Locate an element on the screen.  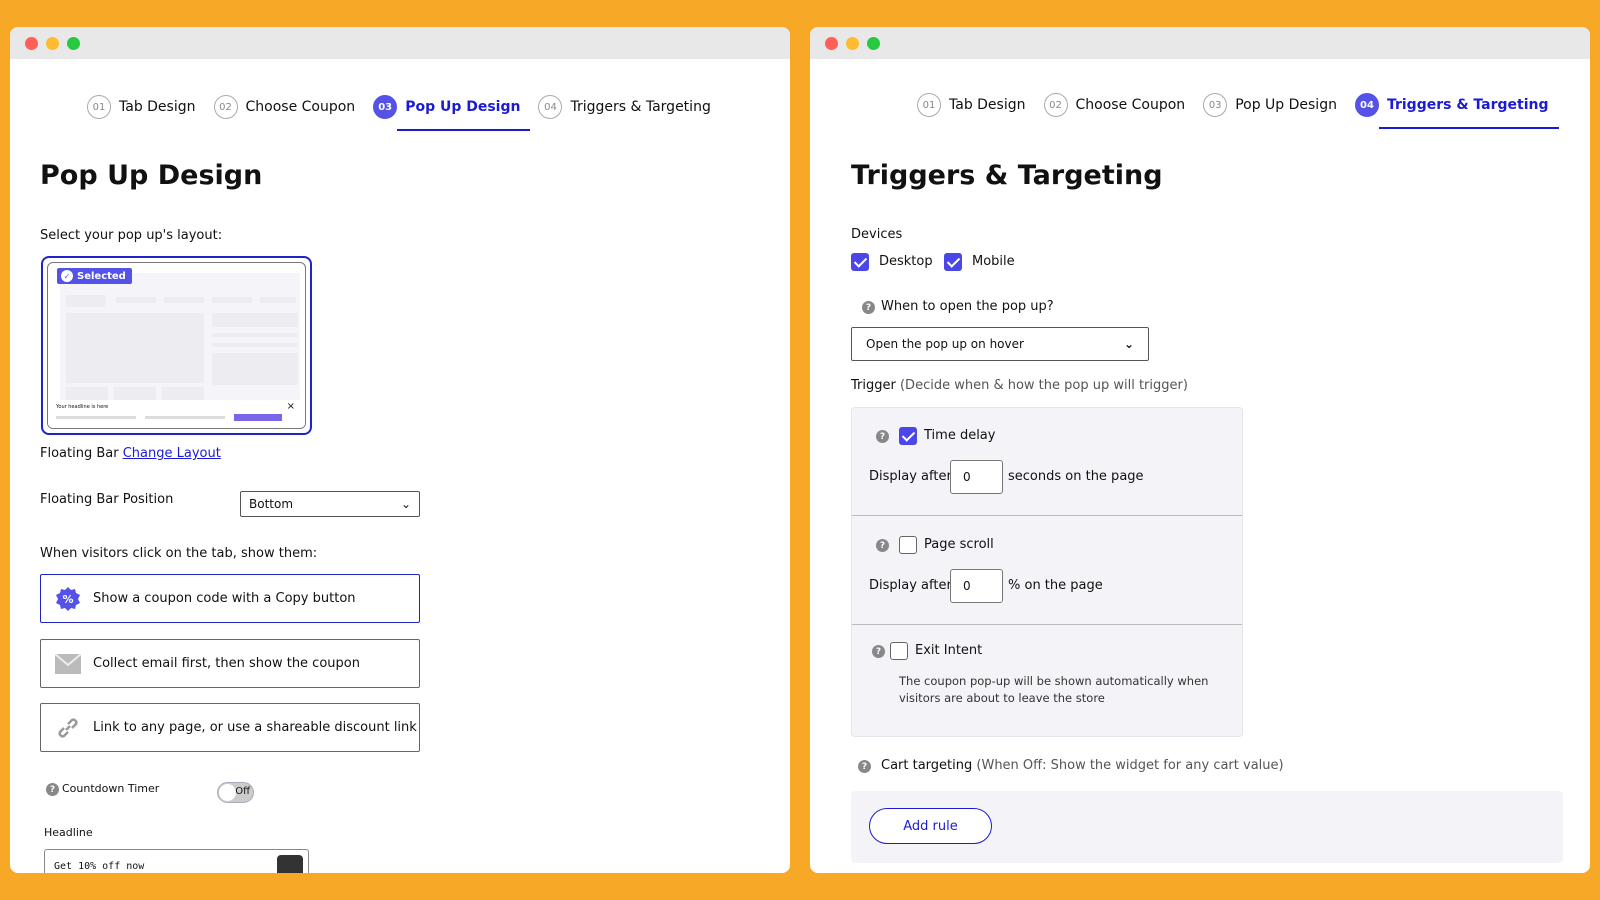
option-coupon-copy: % Show a coupon code with a Copy button is located at coordinates (230, 598).